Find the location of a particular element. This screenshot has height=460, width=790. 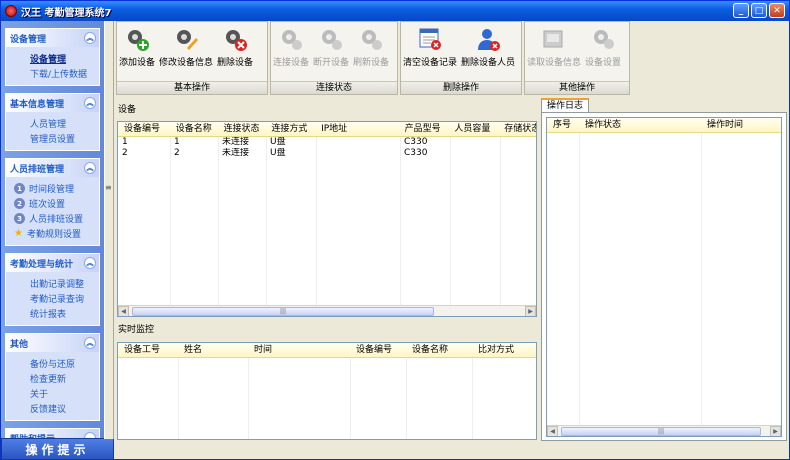

sidebar-group-header: 基本信息管理 ︽ is located at coordinates (52, 103).